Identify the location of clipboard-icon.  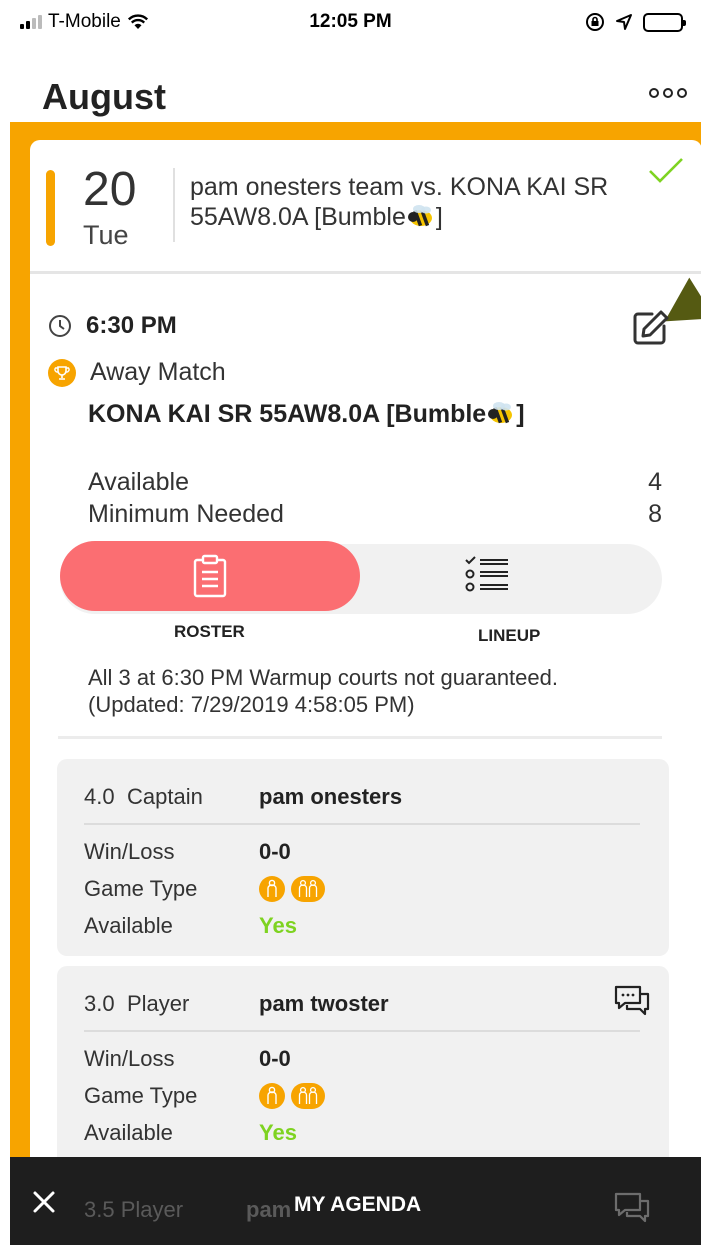
(210, 576).